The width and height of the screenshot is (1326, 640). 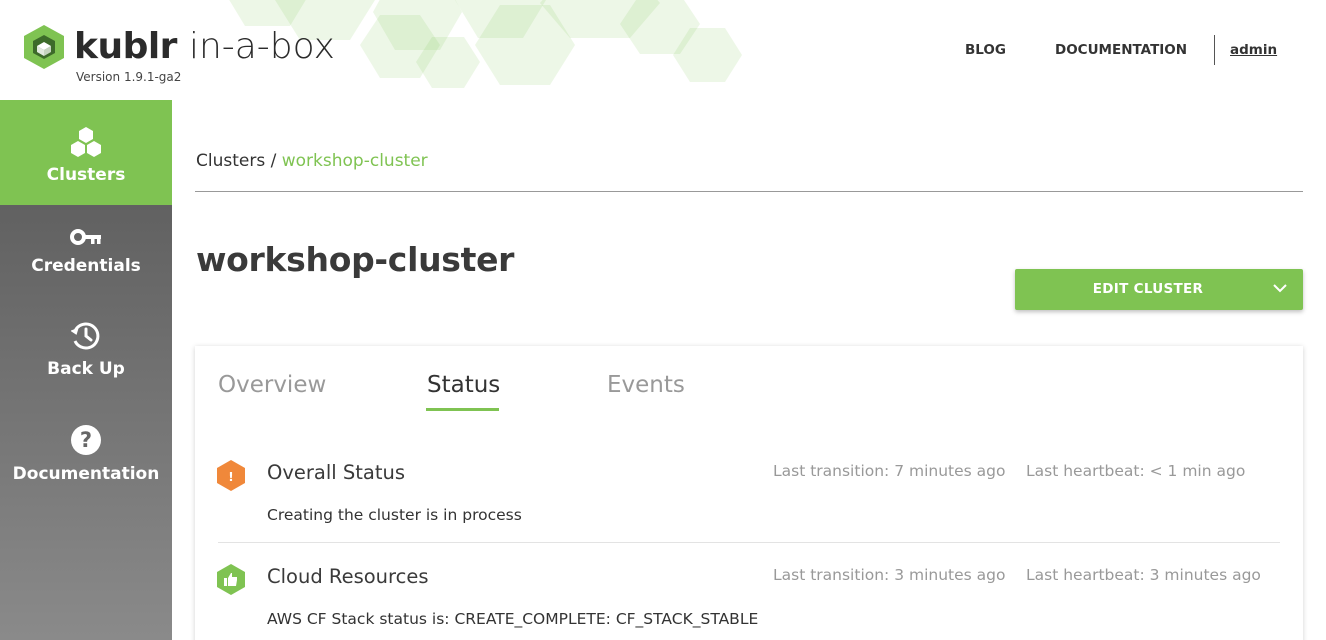 What do you see at coordinates (889, 575) in the screenshot?
I see `last-transition: Last transition: 3 minutes ago` at bounding box center [889, 575].